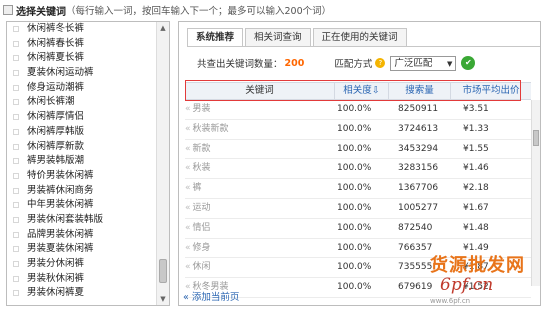 This screenshot has width=546, height=309. I want to click on keyword-input-line: 休闲裤厚情侣, so click(82, 117).